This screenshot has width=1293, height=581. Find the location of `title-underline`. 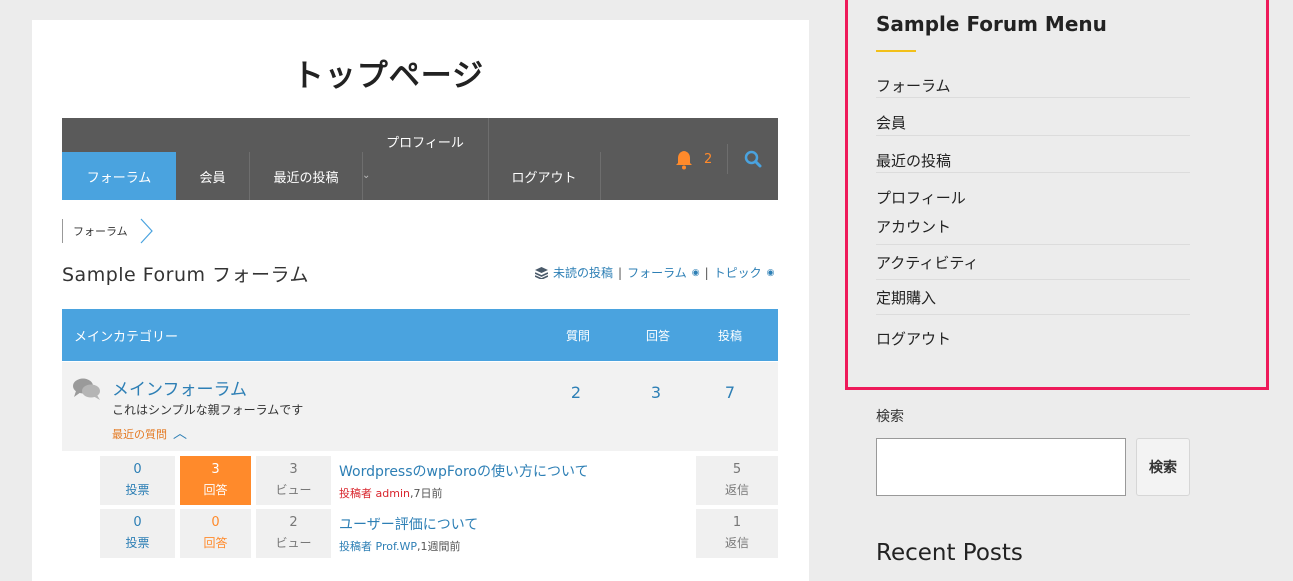

title-underline is located at coordinates (896, 51).